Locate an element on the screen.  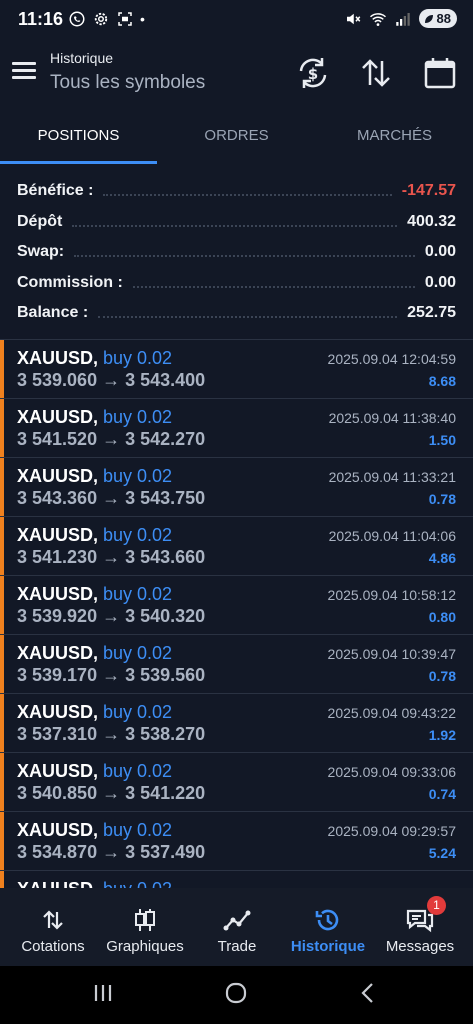
summary-commission: Commission : 0.00 is located at coordinates (236, 283).